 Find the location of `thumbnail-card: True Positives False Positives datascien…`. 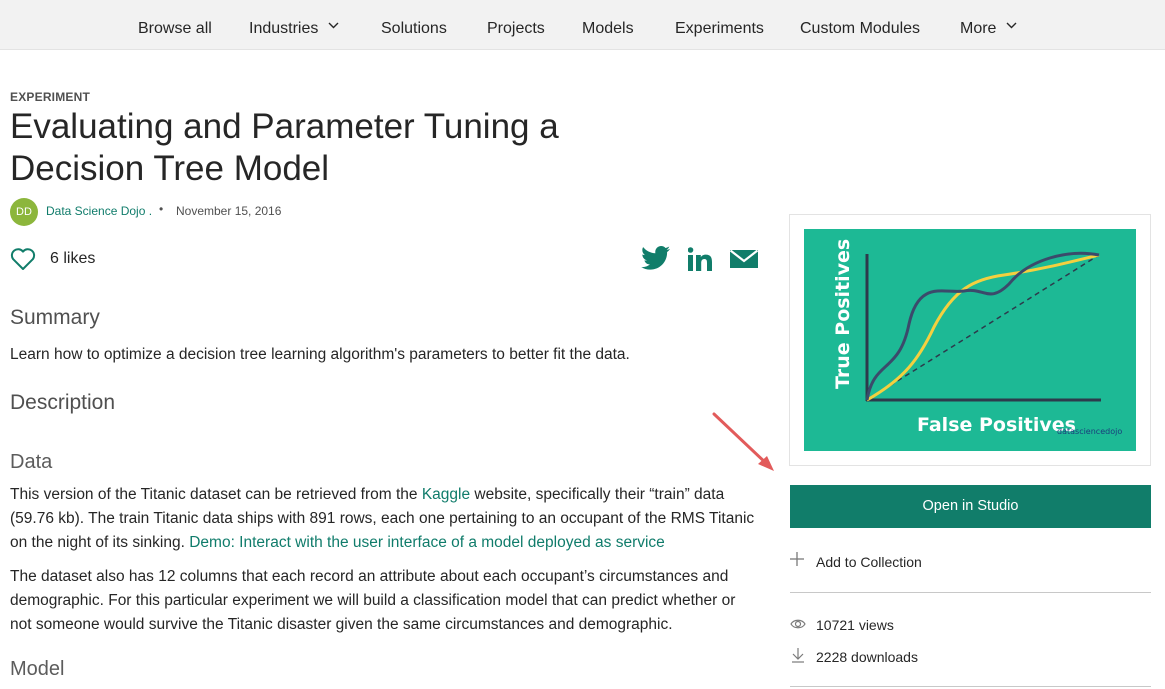

thumbnail-card: True Positives False Positives datascien… is located at coordinates (970, 340).